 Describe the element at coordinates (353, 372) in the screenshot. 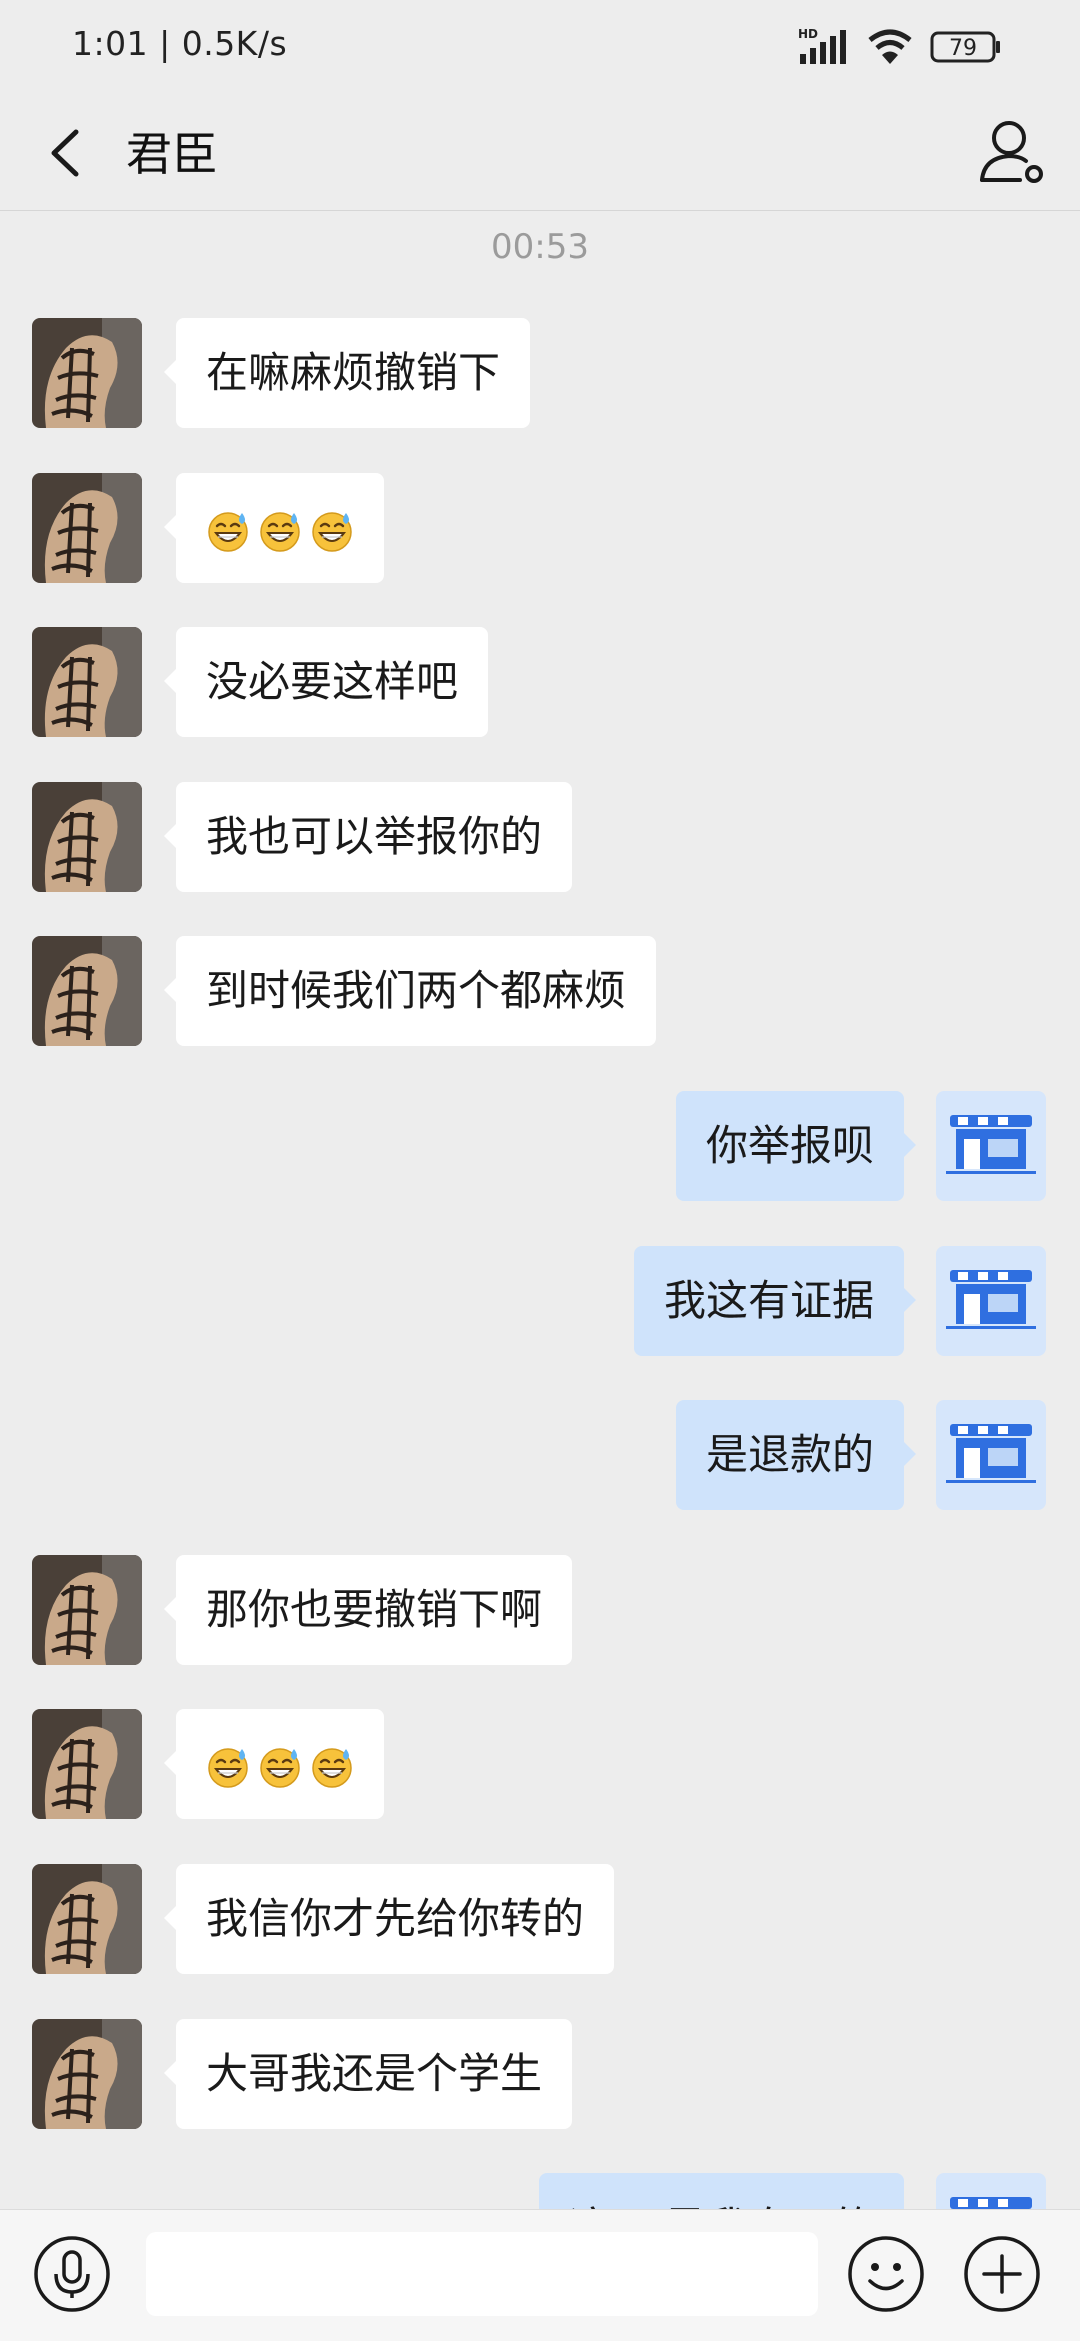

I see `message-text: 在嘛麻烦撤销下` at that location.